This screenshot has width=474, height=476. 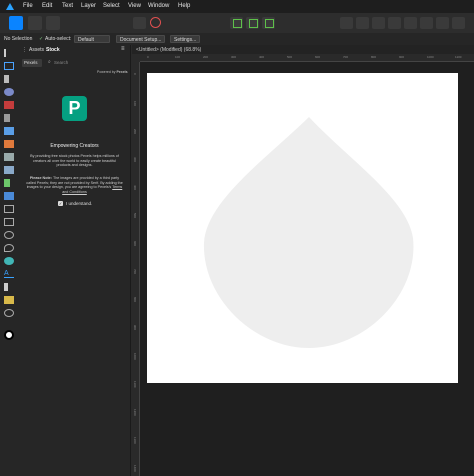 What do you see at coordinates (28, 6) in the screenshot?
I see `menu-file: File` at bounding box center [28, 6].